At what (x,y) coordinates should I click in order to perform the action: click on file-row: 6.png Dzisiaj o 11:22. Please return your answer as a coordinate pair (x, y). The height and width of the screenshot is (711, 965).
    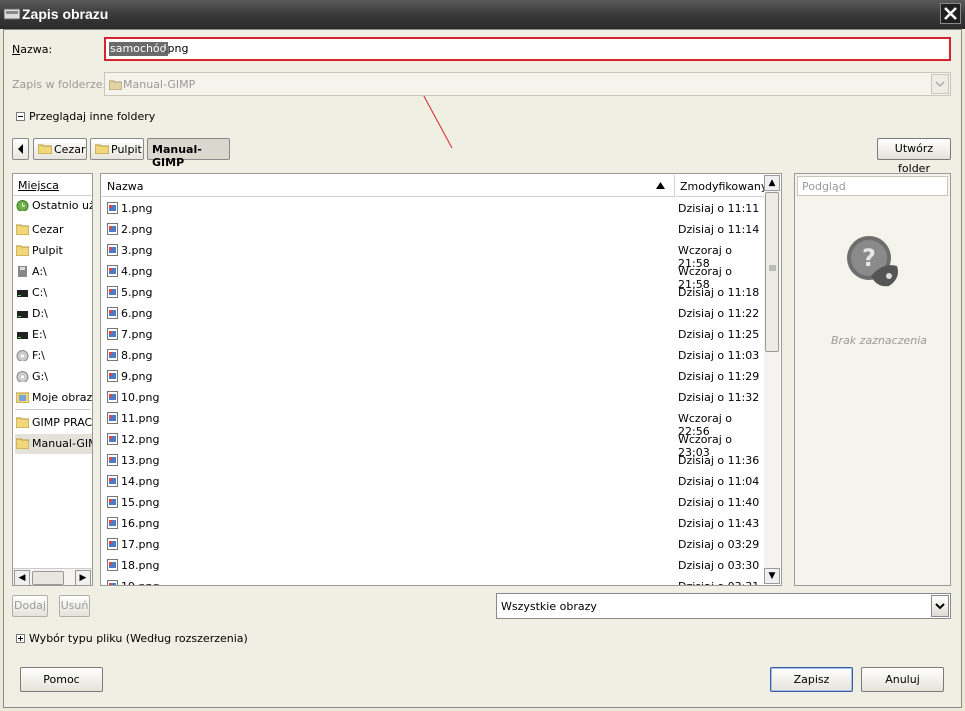
    Looking at the image, I should click on (433, 313).